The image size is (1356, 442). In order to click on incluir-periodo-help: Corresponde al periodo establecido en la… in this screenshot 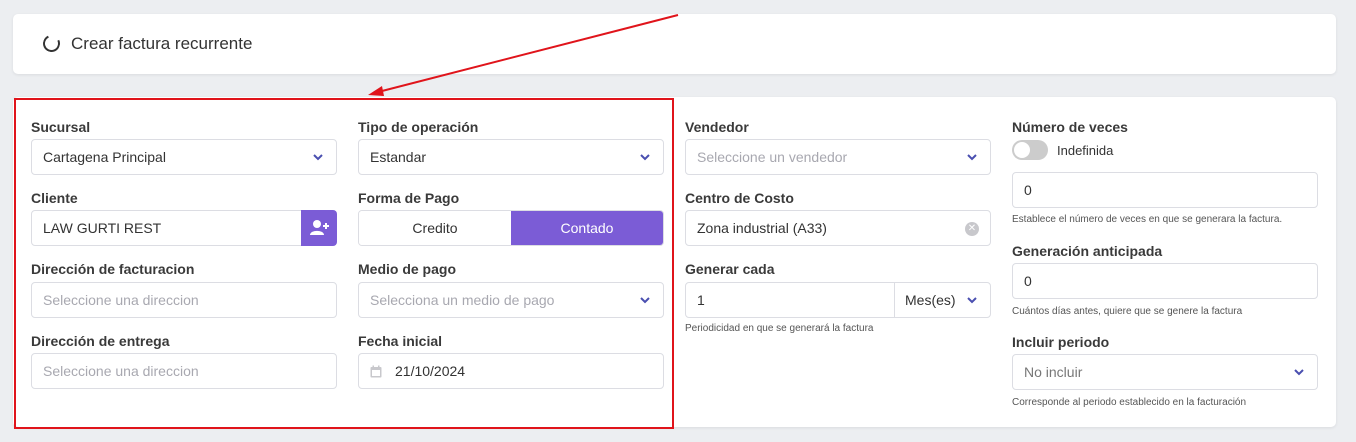, I will do `click(1129, 402)`.